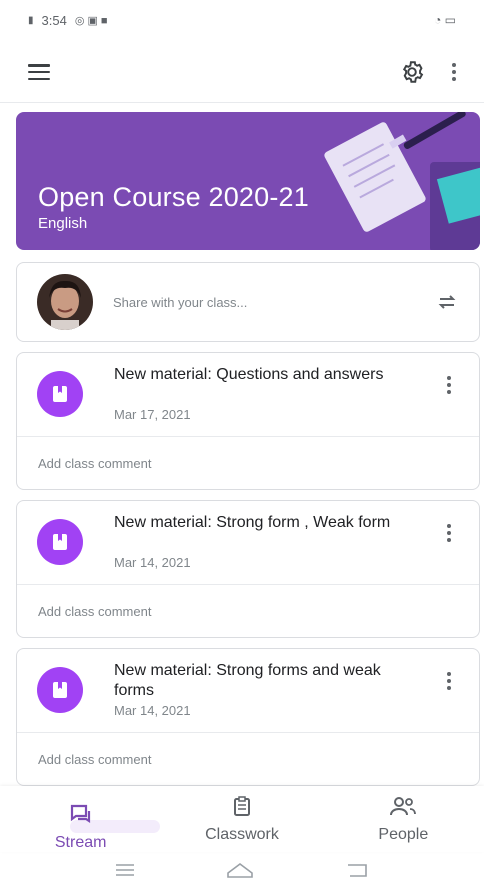 The height and width of the screenshot is (892, 484). Describe the element at coordinates (81, 816) in the screenshot. I see `stream-icon` at that location.